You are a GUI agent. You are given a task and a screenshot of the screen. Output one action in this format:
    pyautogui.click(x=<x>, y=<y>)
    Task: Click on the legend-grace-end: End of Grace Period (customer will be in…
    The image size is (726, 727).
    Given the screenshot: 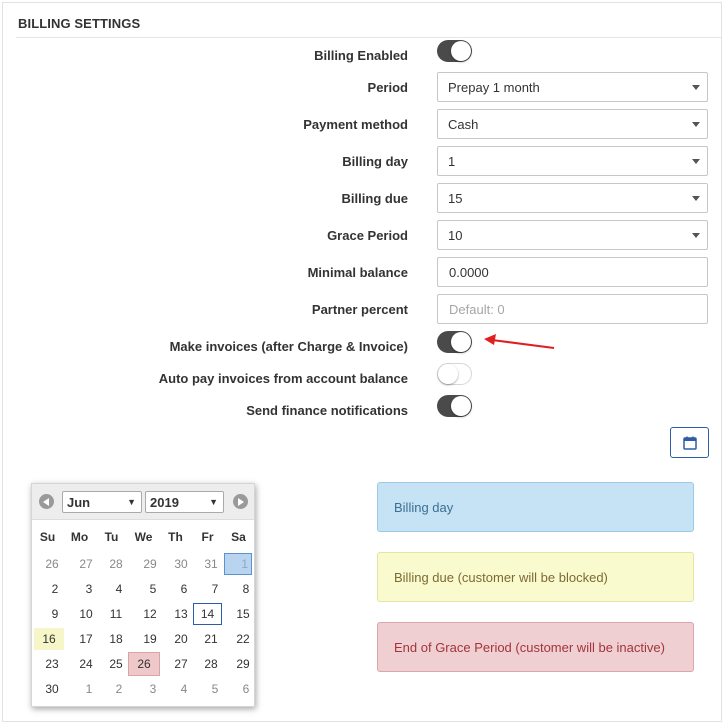 What is the action you would take?
    pyautogui.click(x=535, y=647)
    